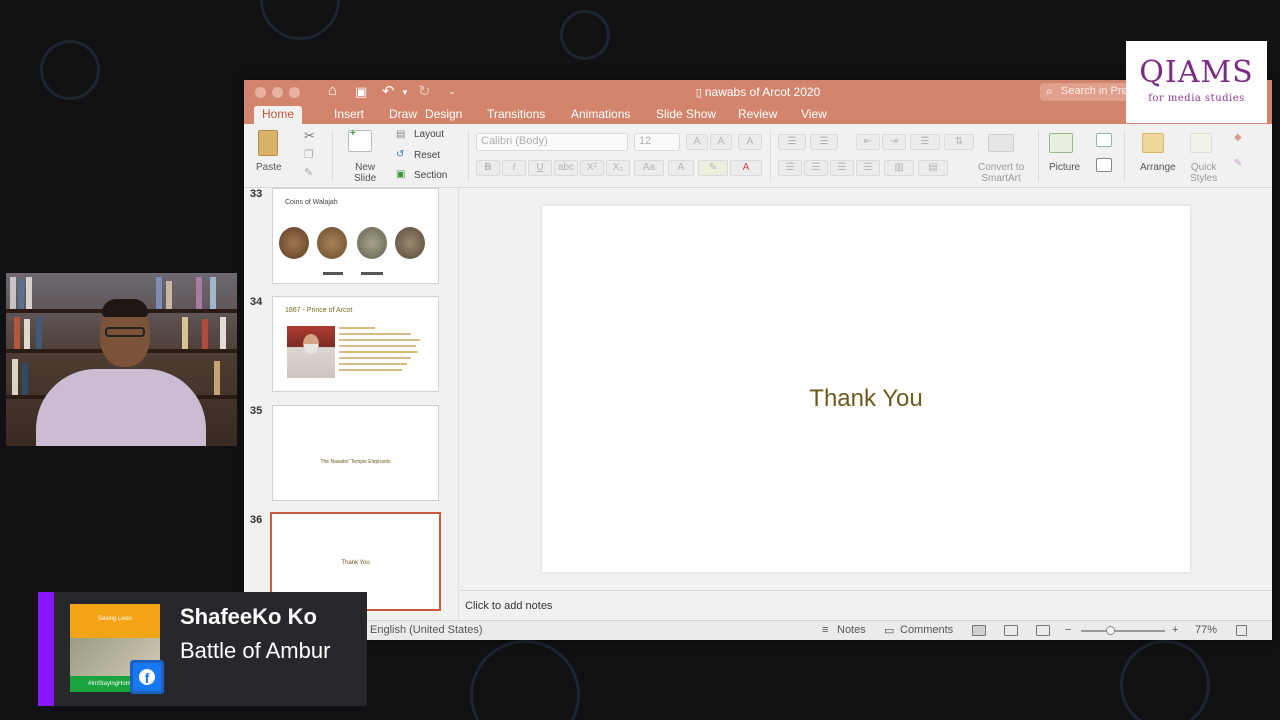 Image resolution: width=1280 pixels, height=720 pixels. Describe the element at coordinates (645, 141) in the screenshot. I see `font-size-value: 12` at that location.